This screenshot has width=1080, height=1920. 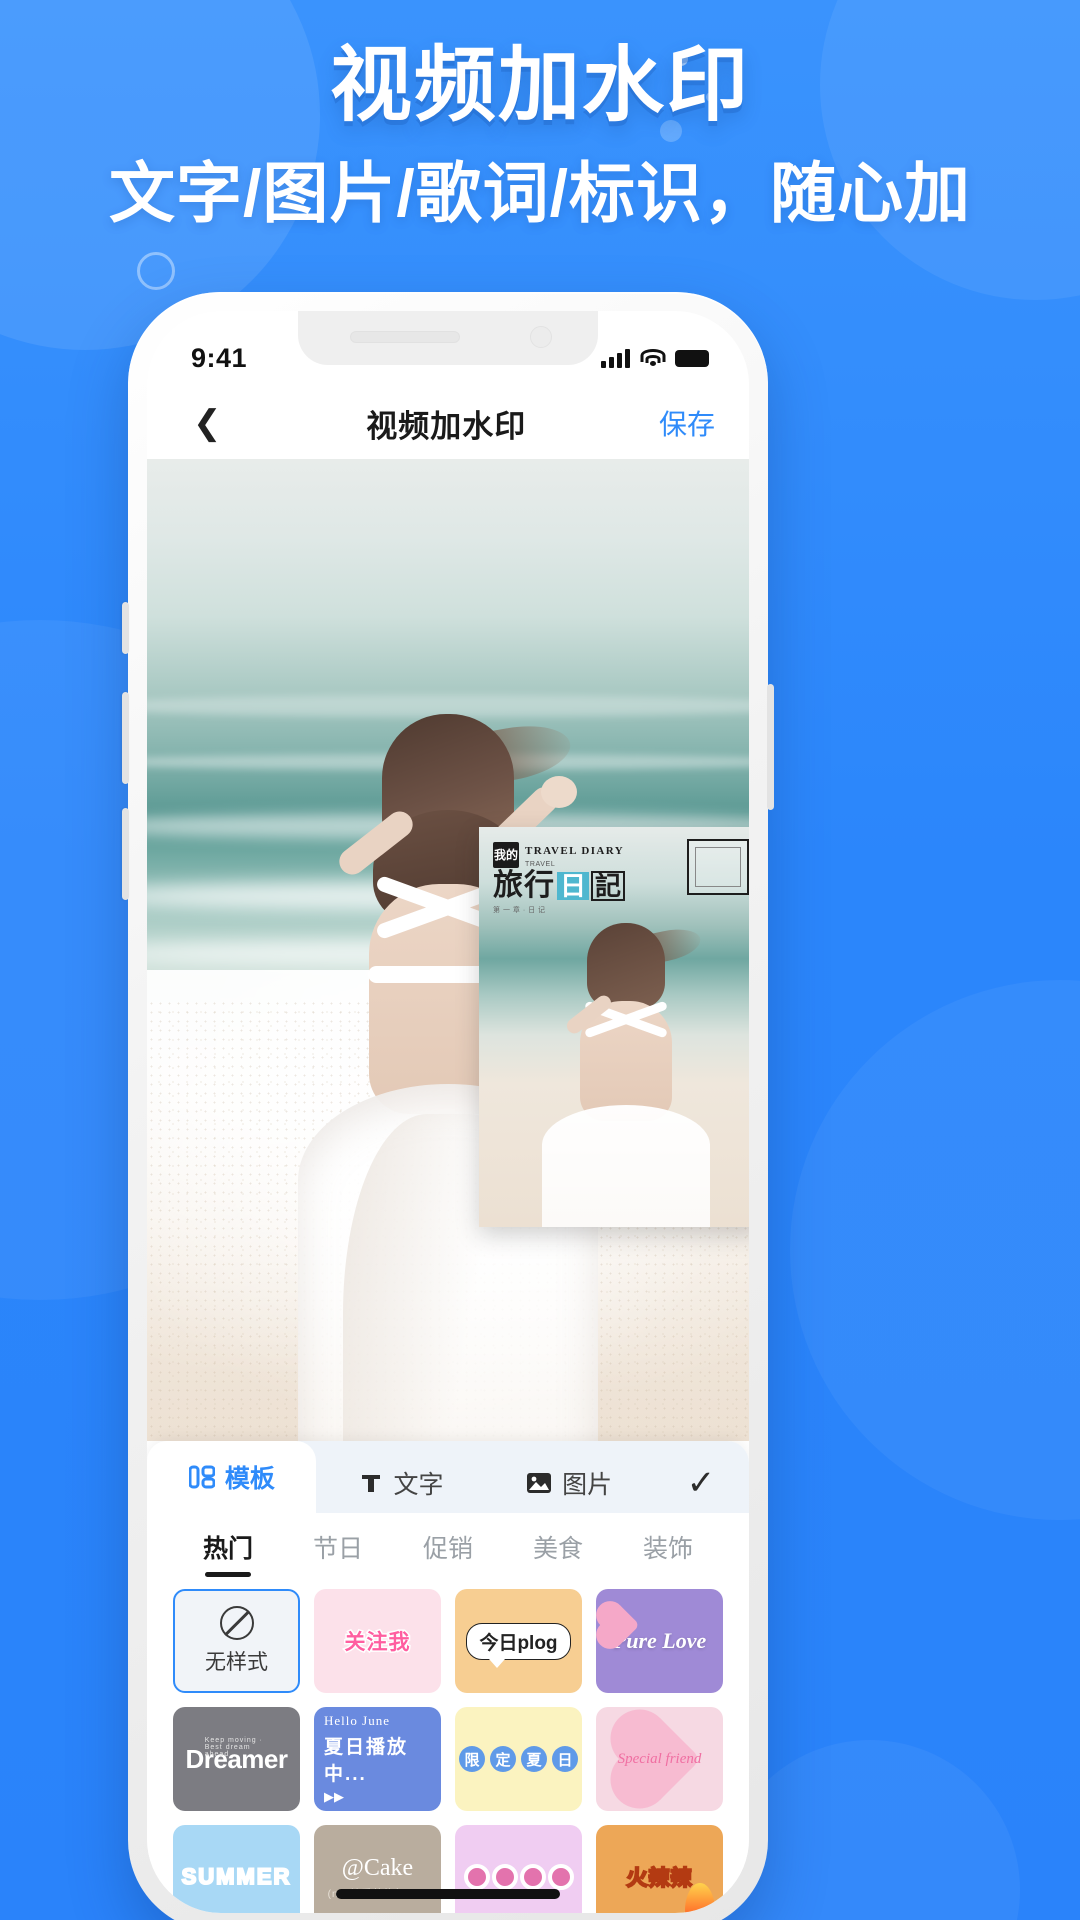 What do you see at coordinates (125, 738) in the screenshot?
I see `phone-volume-up-button` at bounding box center [125, 738].